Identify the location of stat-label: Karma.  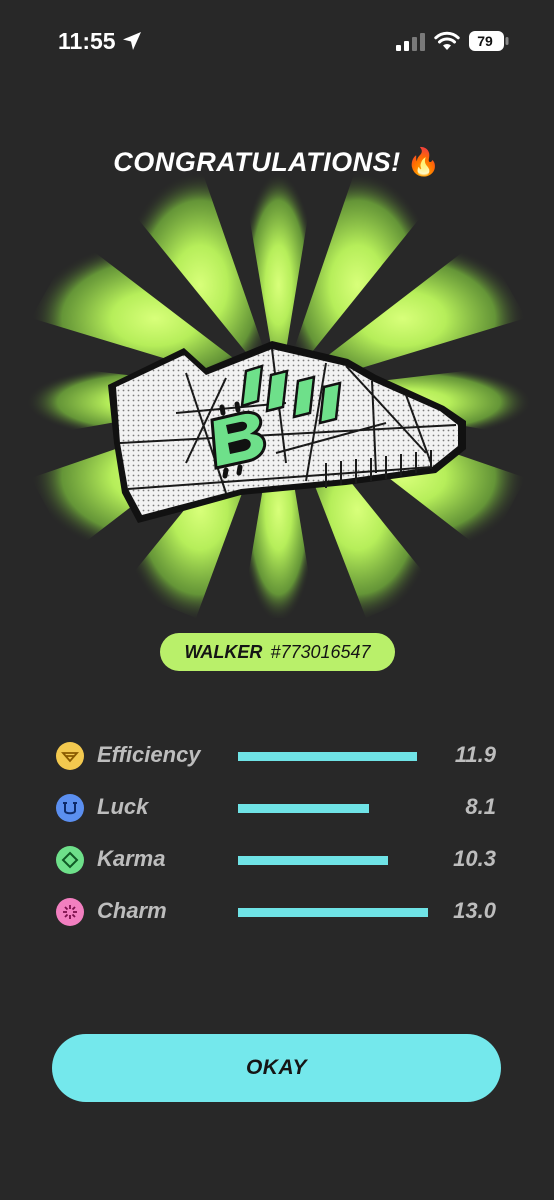
(131, 858).